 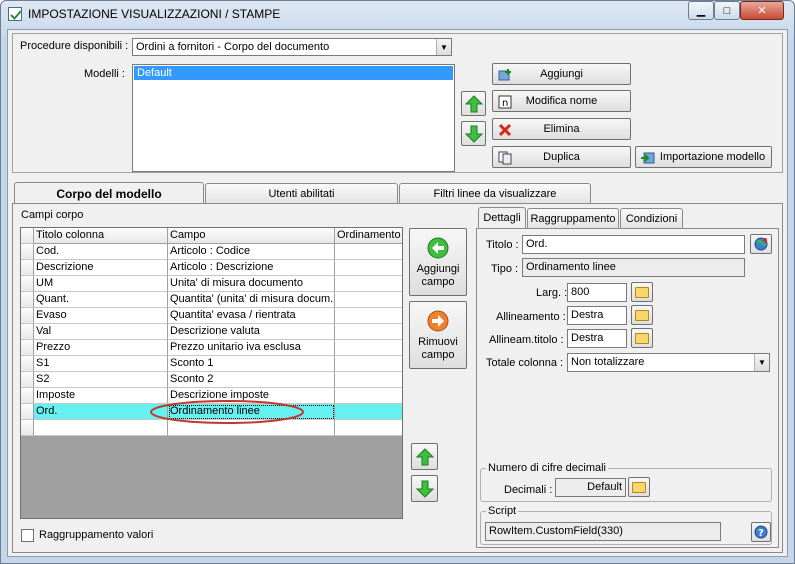 I want to click on help-button: ?, so click(x=761, y=532).